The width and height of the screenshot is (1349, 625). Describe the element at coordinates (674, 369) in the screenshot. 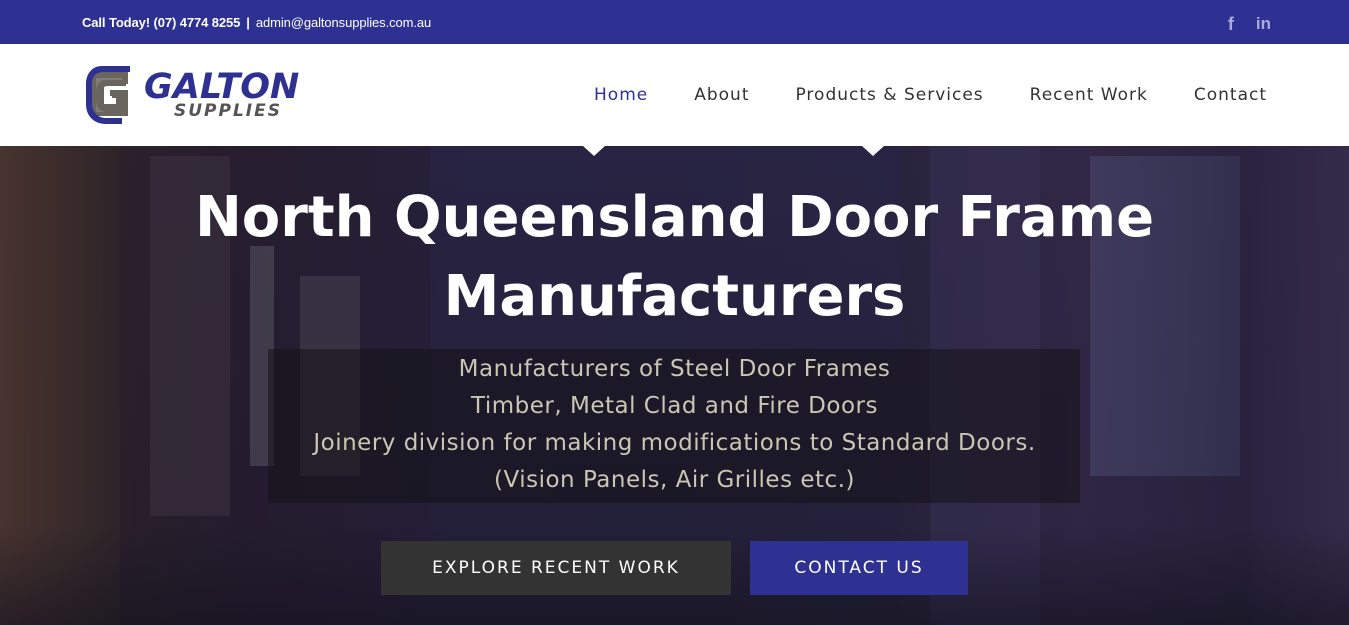

I see `hero-subtitle-line: Manufacturers of Steel Door Frames` at that location.